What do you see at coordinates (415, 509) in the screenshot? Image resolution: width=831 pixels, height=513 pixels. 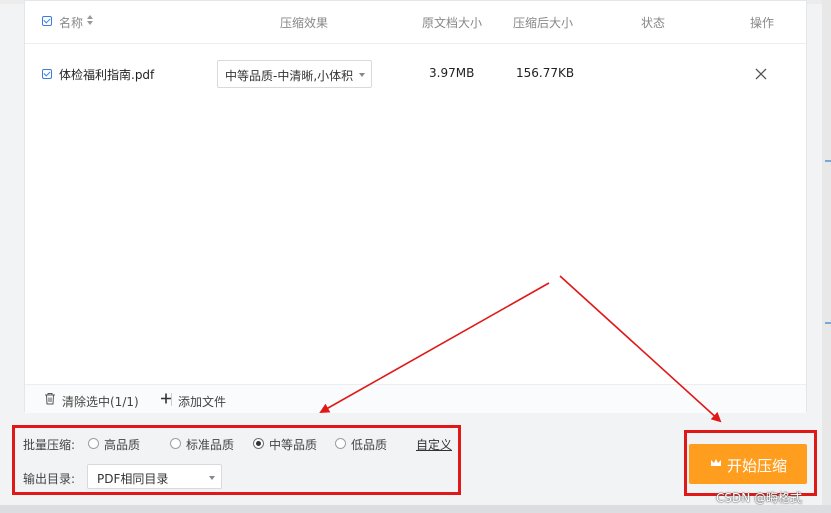 I see `bottom-edge` at bounding box center [415, 509].